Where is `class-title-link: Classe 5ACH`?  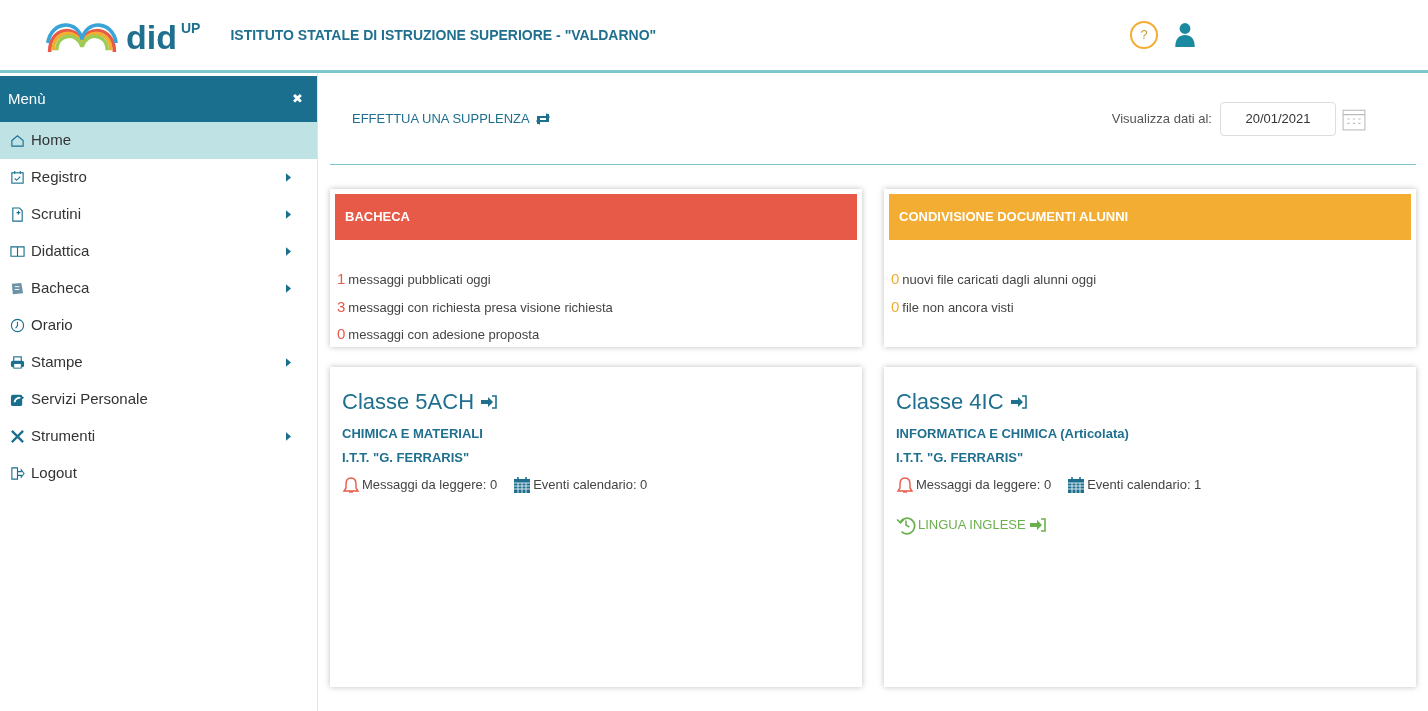 class-title-link: Classe 5ACH is located at coordinates (420, 401).